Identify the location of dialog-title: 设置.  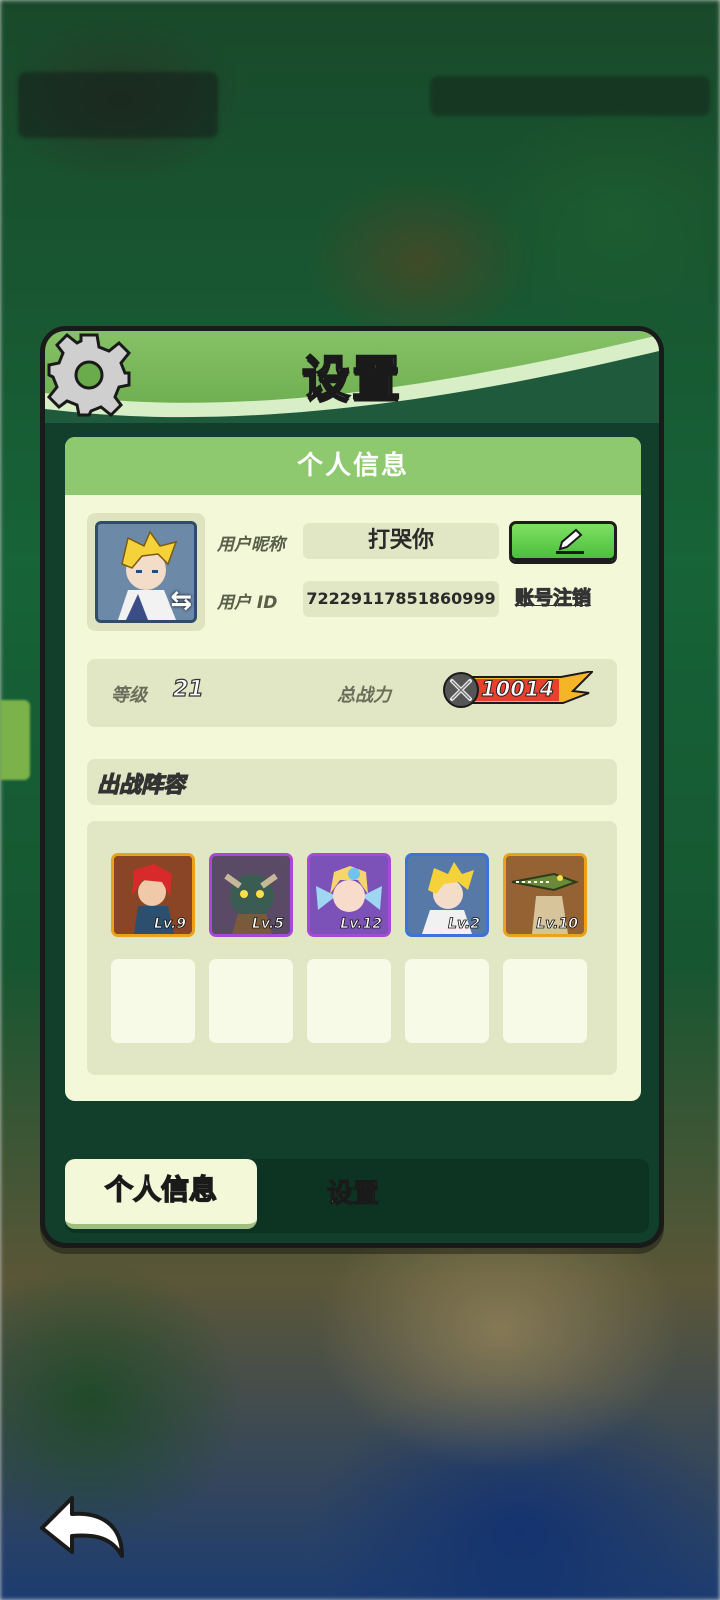
(351, 379).